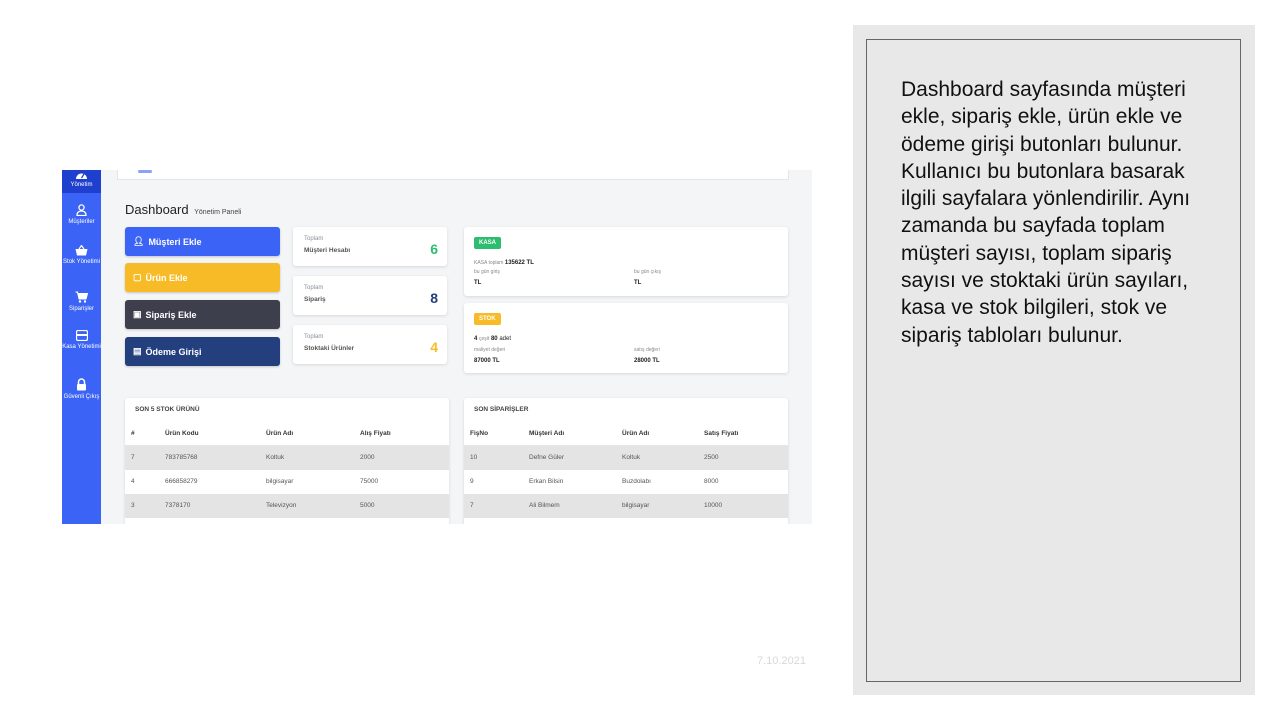 The height and width of the screenshot is (720, 1280). I want to click on user-plus-icon: 👤︎, so click(139, 241).